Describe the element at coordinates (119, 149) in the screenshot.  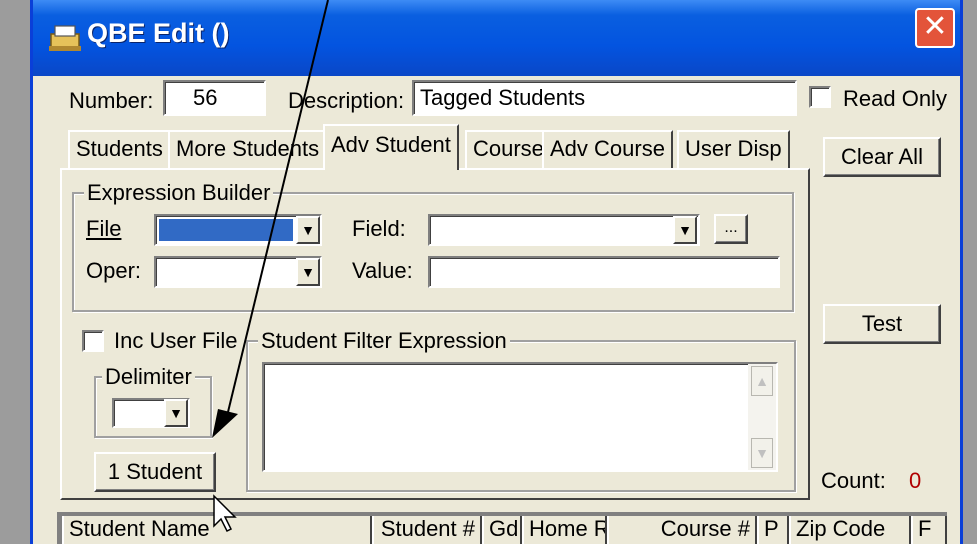
I see `tab-students: Students` at that location.